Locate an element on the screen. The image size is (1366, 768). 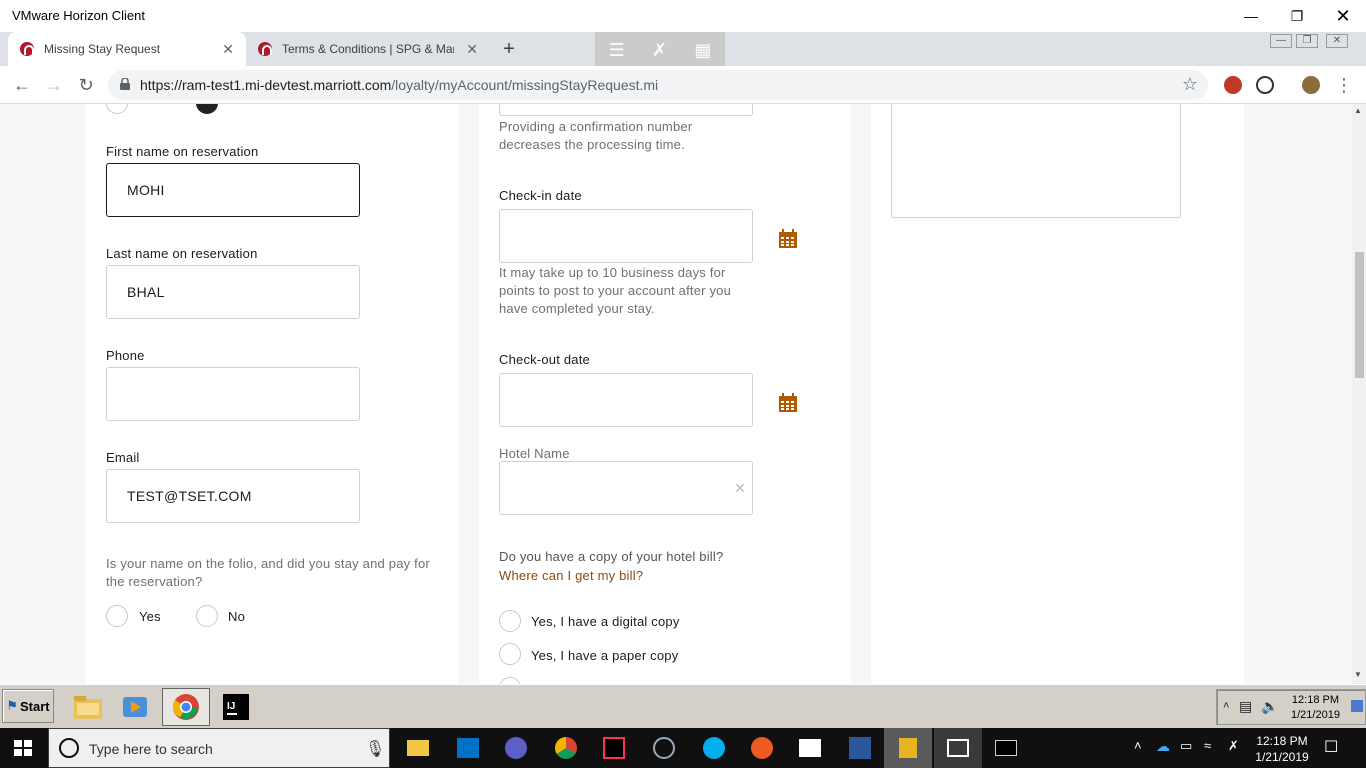
microphone-icon: 🎙 is located at coordinates (375, 749).